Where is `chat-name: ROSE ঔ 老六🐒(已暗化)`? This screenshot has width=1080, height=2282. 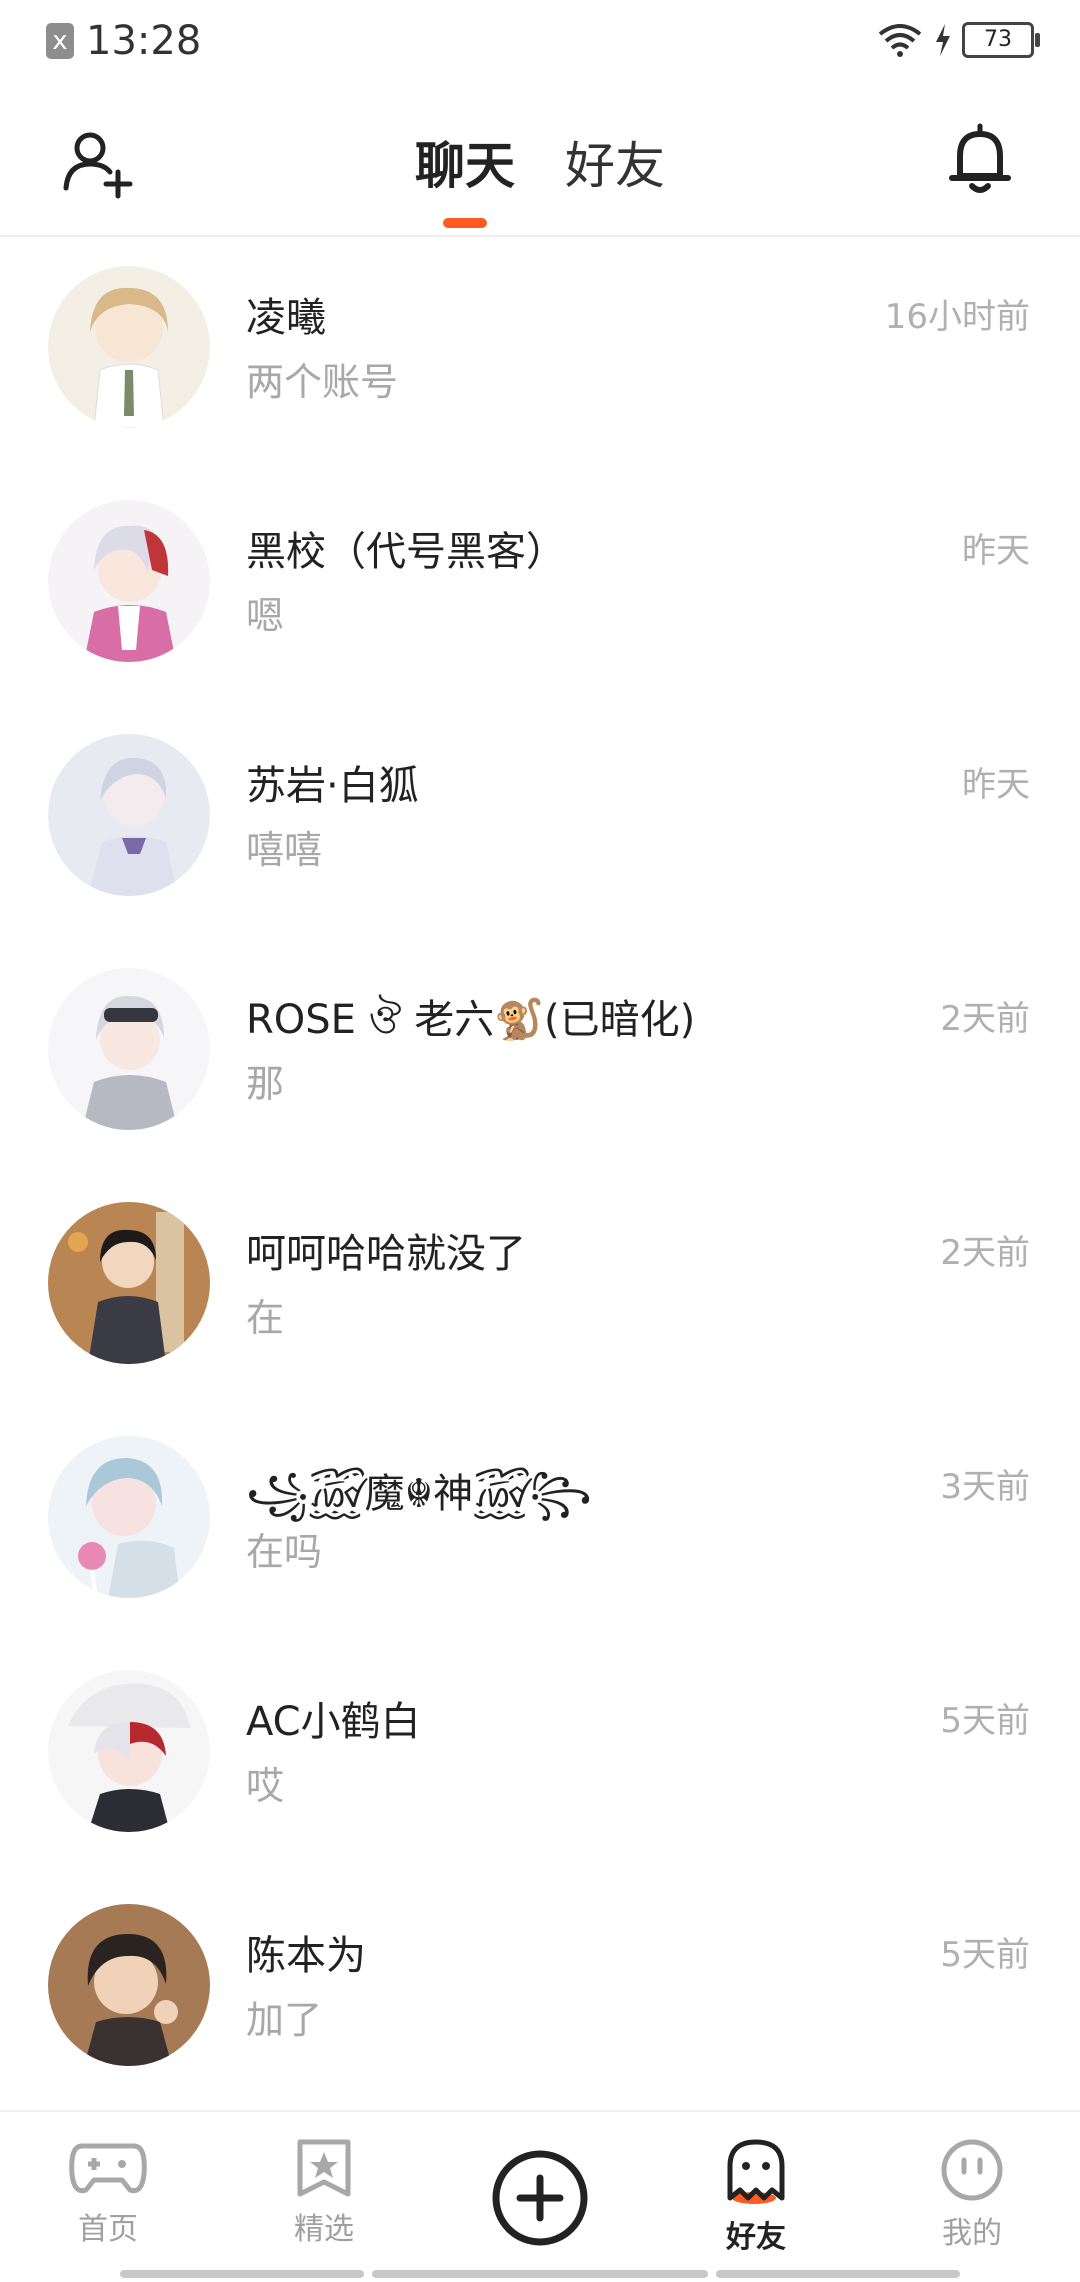 chat-name: ROSE ঔ 老六🐒(已暗化) is located at coordinates (471, 1020).